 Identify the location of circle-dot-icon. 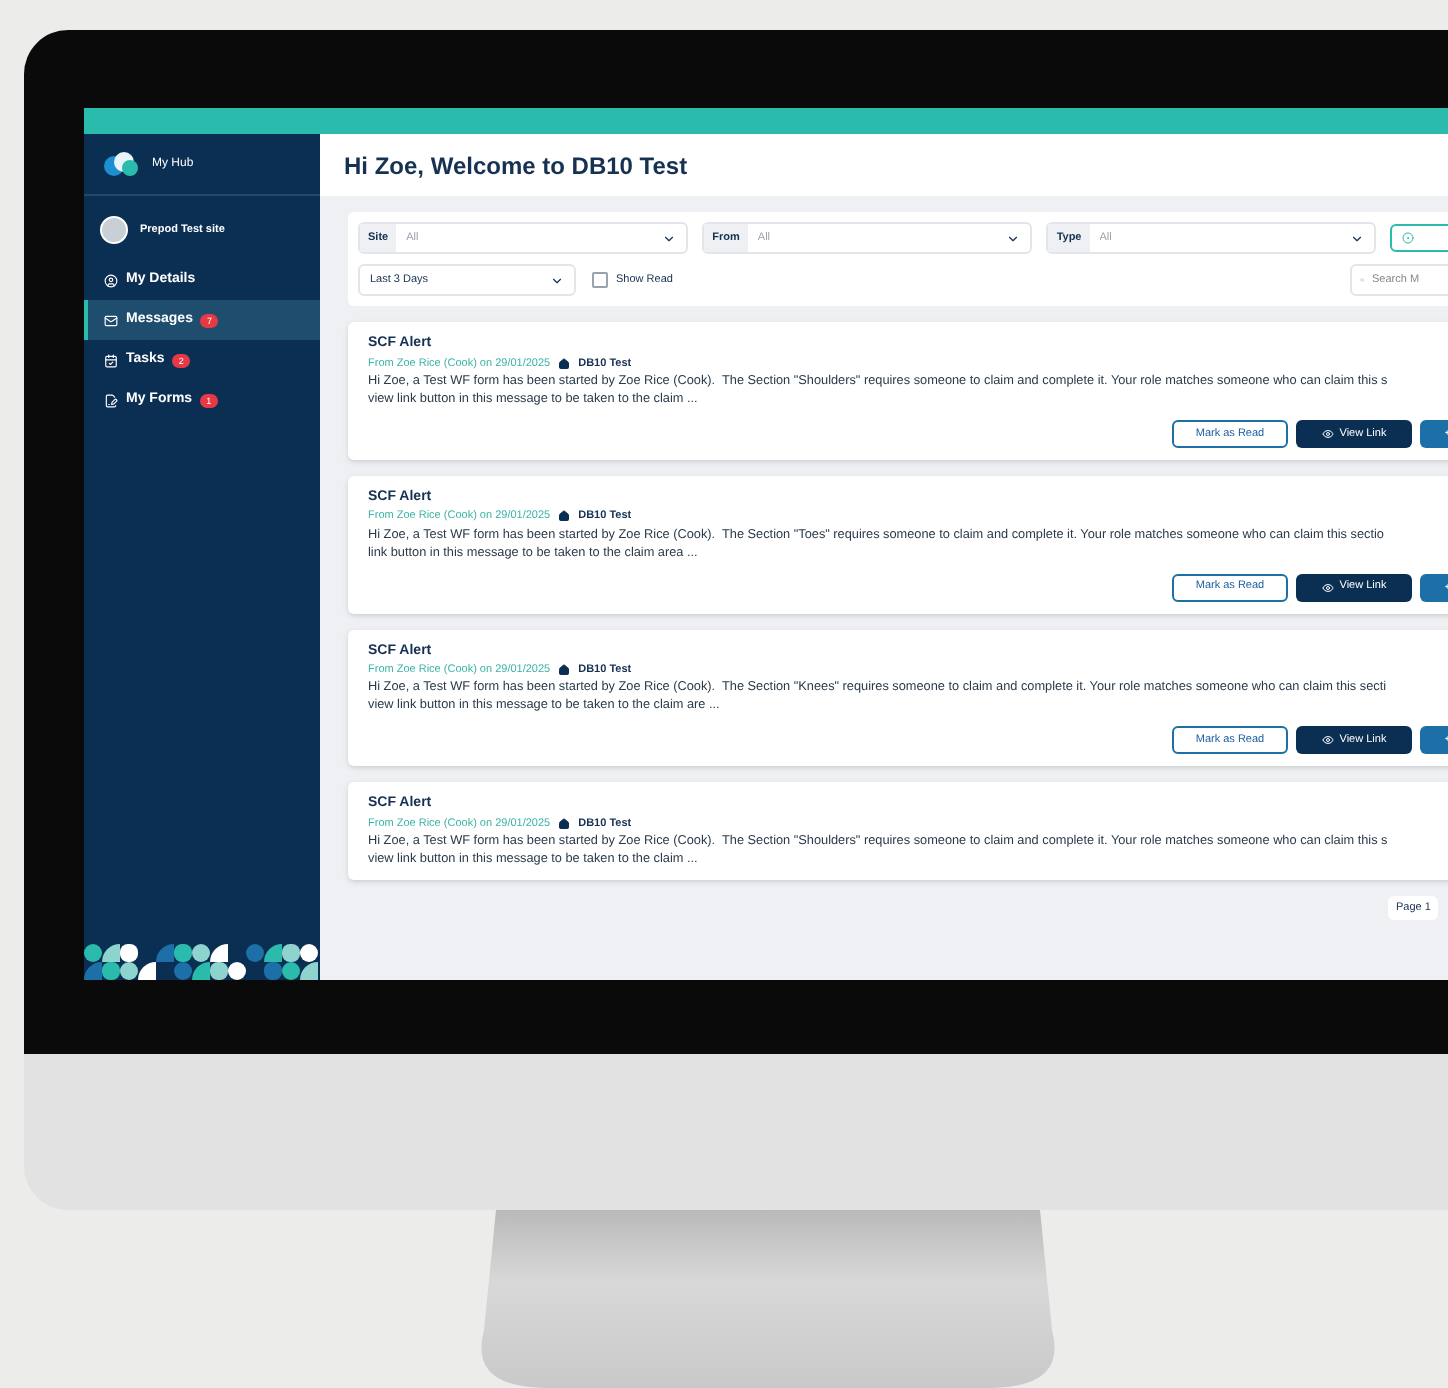
(1408, 238).